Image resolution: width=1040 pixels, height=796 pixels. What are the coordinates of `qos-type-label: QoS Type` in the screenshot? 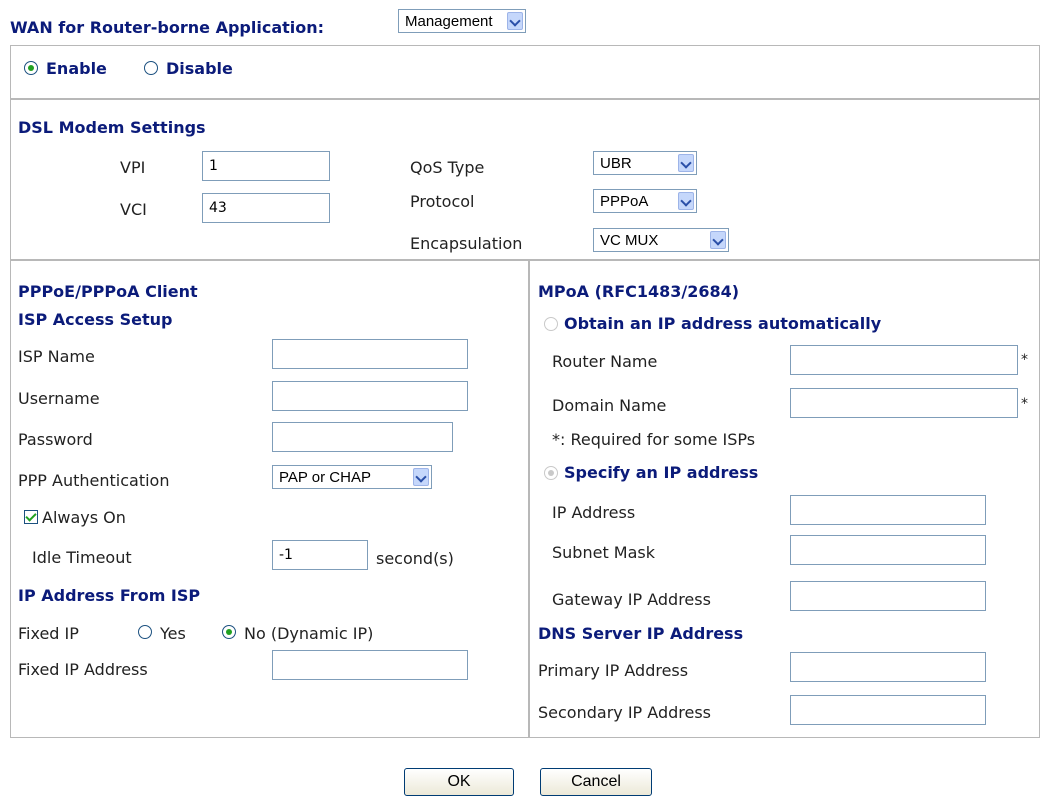 It's located at (447, 167).